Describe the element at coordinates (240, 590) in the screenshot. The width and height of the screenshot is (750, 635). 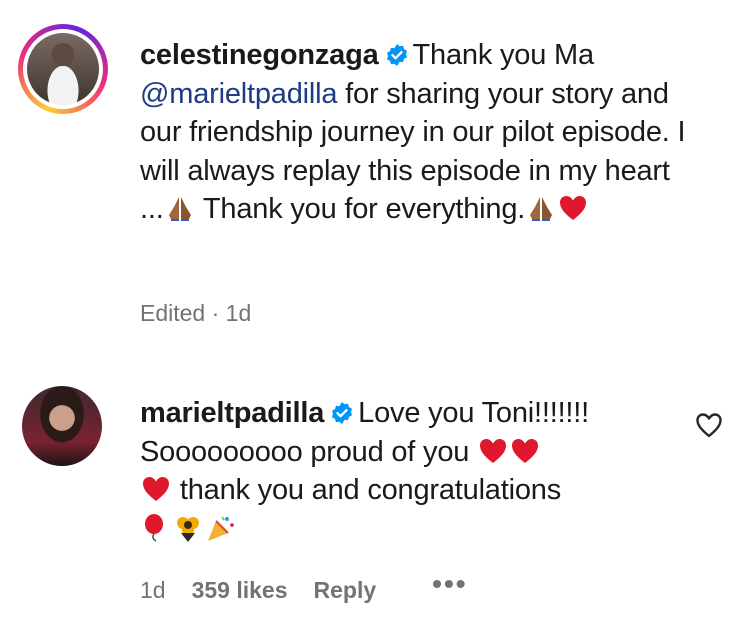
I see `likes-count: 359 likes` at that location.